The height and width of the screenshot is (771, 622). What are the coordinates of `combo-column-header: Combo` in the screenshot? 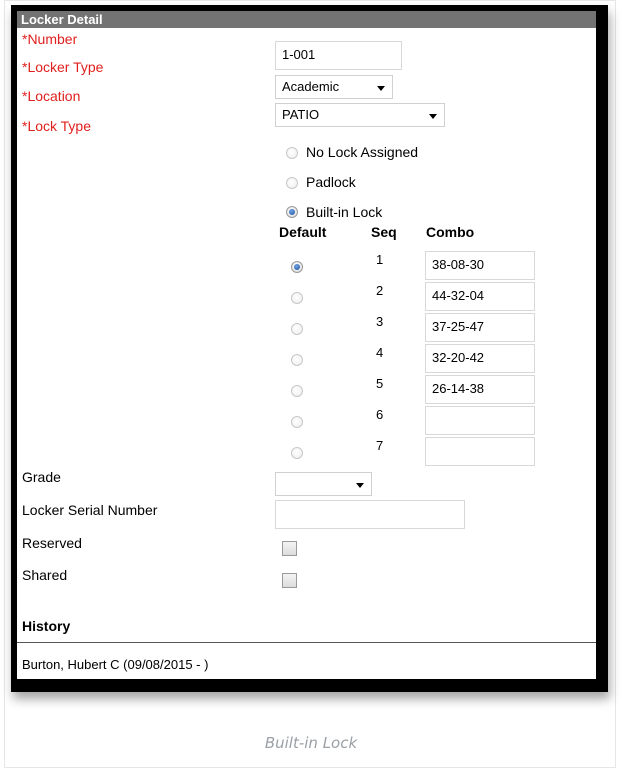 It's located at (450, 232).